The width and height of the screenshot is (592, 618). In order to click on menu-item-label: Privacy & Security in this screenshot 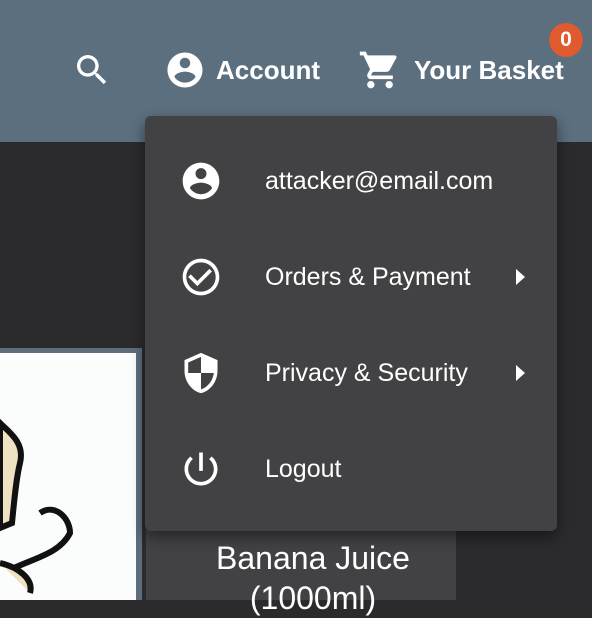, I will do `click(366, 372)`.